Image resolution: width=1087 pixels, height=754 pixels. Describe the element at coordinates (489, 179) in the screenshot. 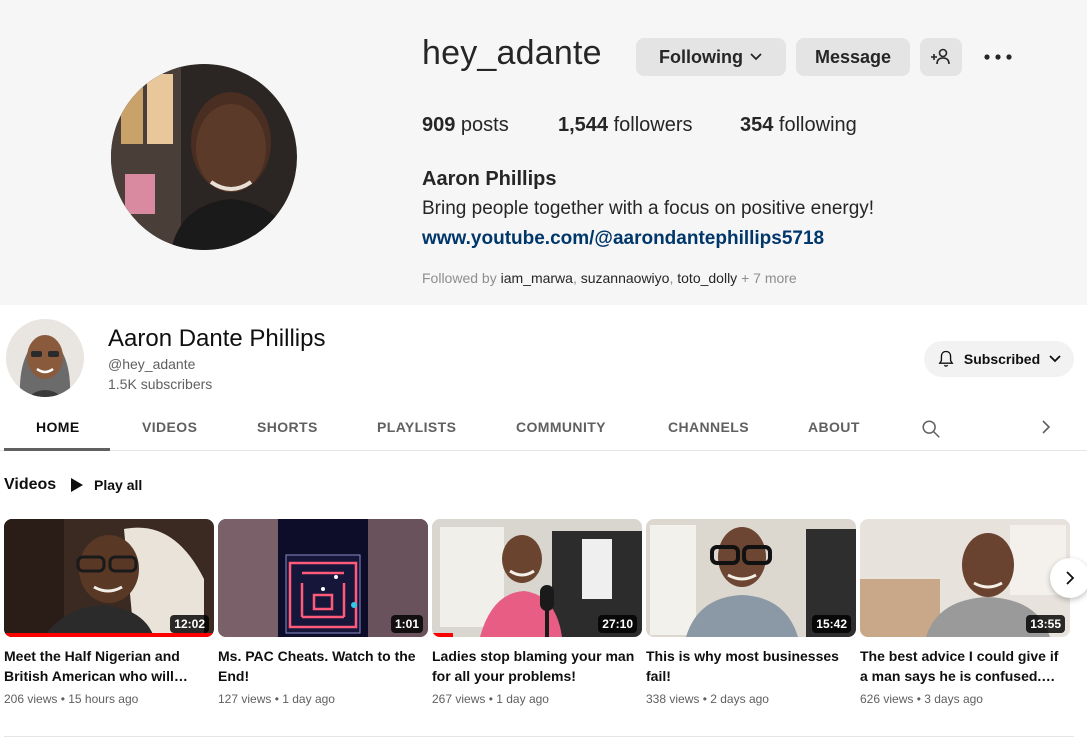

I see `profile-full-name: Aaron Phillips` at that location.